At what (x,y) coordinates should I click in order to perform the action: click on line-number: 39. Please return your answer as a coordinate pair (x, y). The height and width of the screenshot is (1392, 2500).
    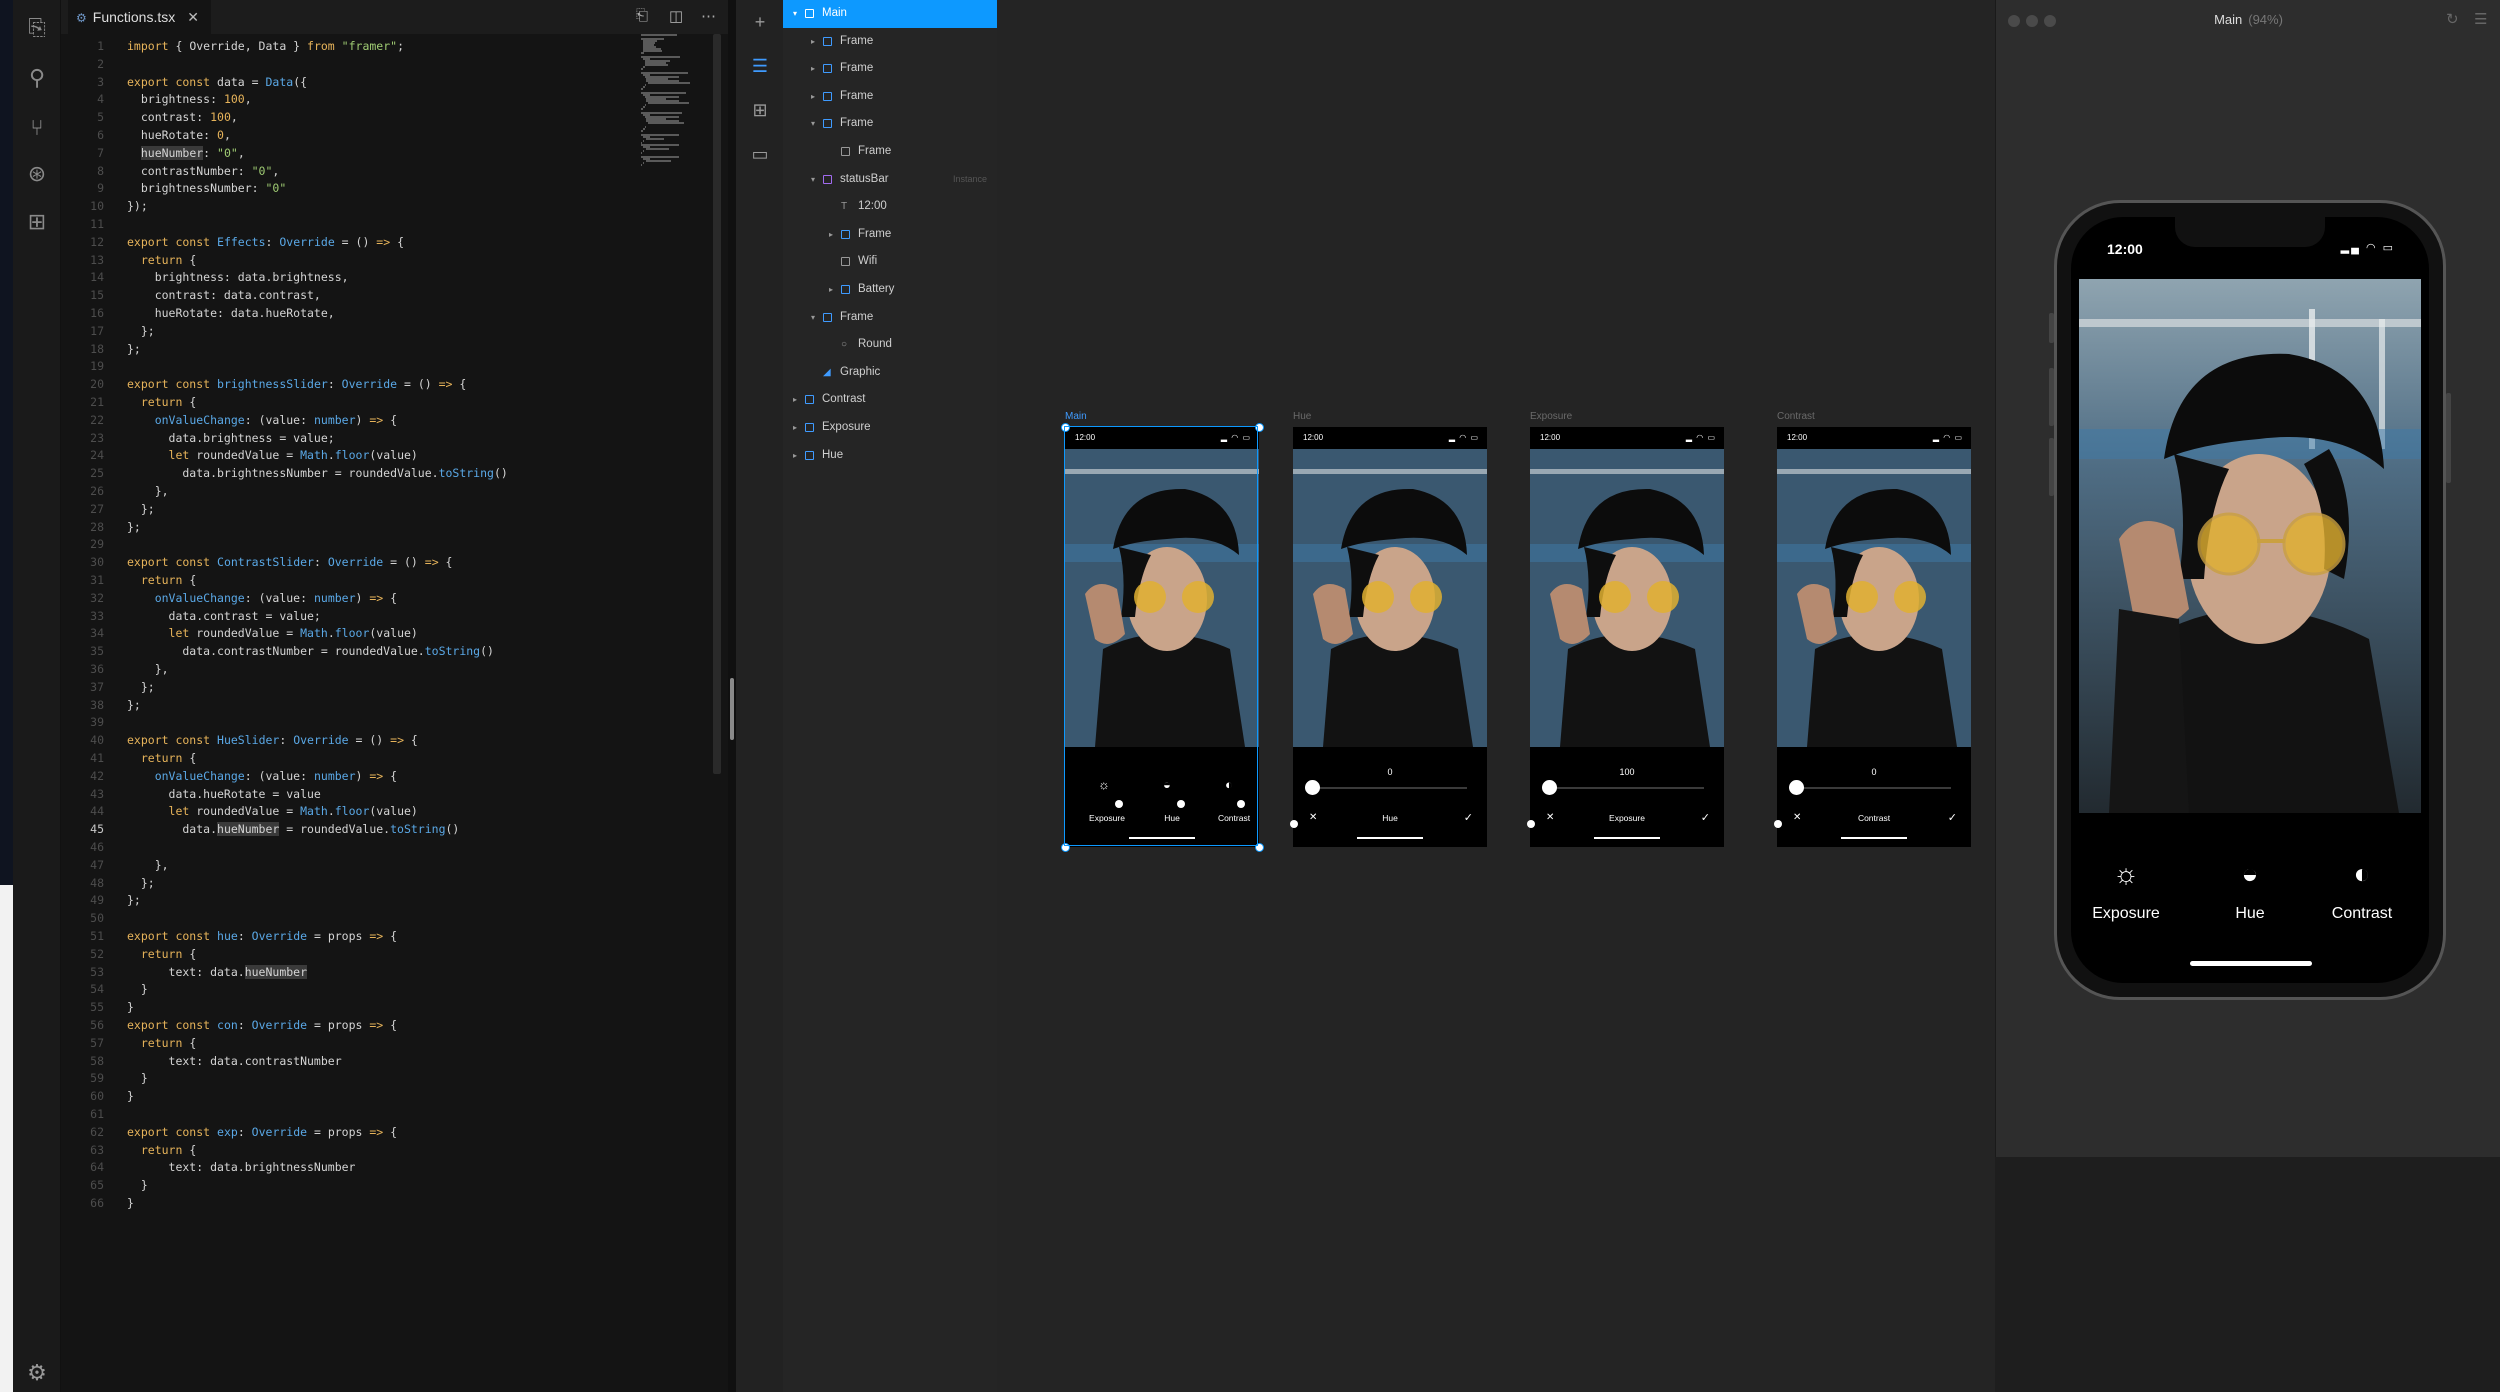
    Looking at the image, I should click on (97, 722).